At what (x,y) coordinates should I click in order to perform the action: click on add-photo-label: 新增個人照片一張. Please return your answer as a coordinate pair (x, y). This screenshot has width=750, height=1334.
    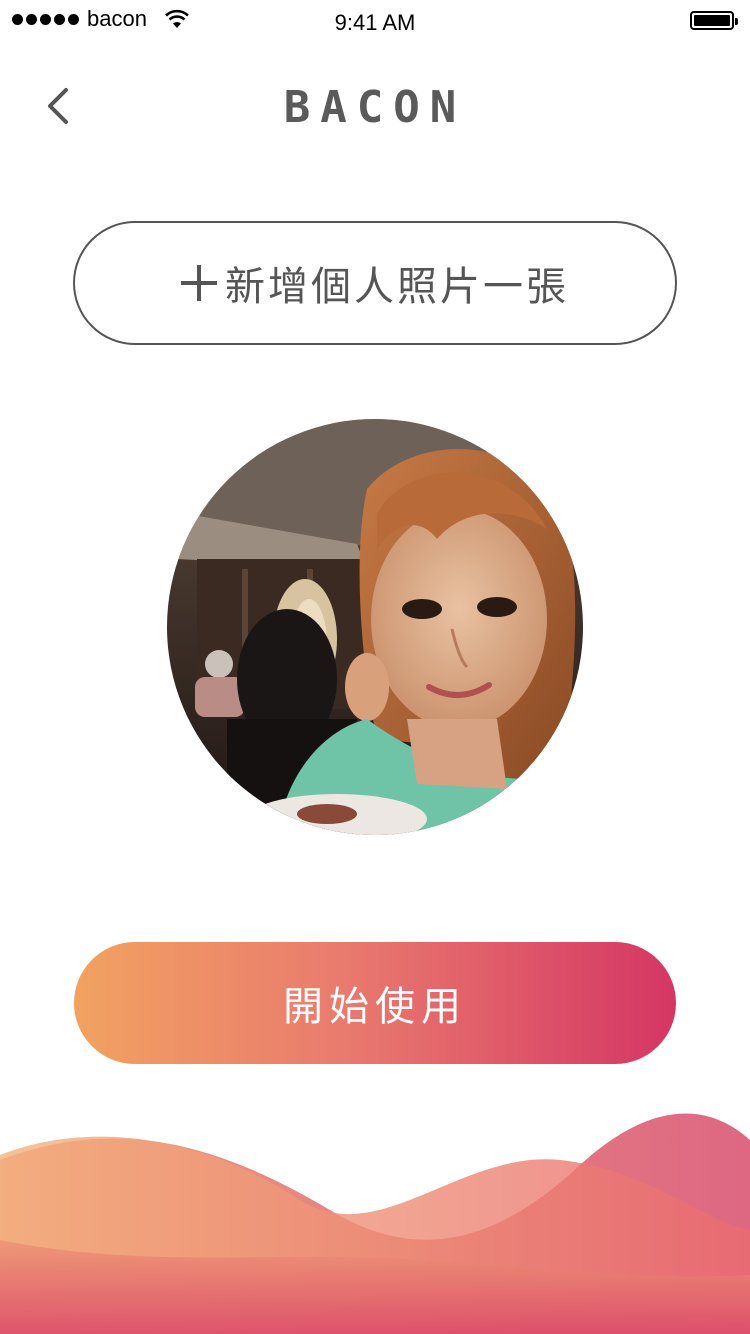
    Looking at the image, I should click on (397, 287).